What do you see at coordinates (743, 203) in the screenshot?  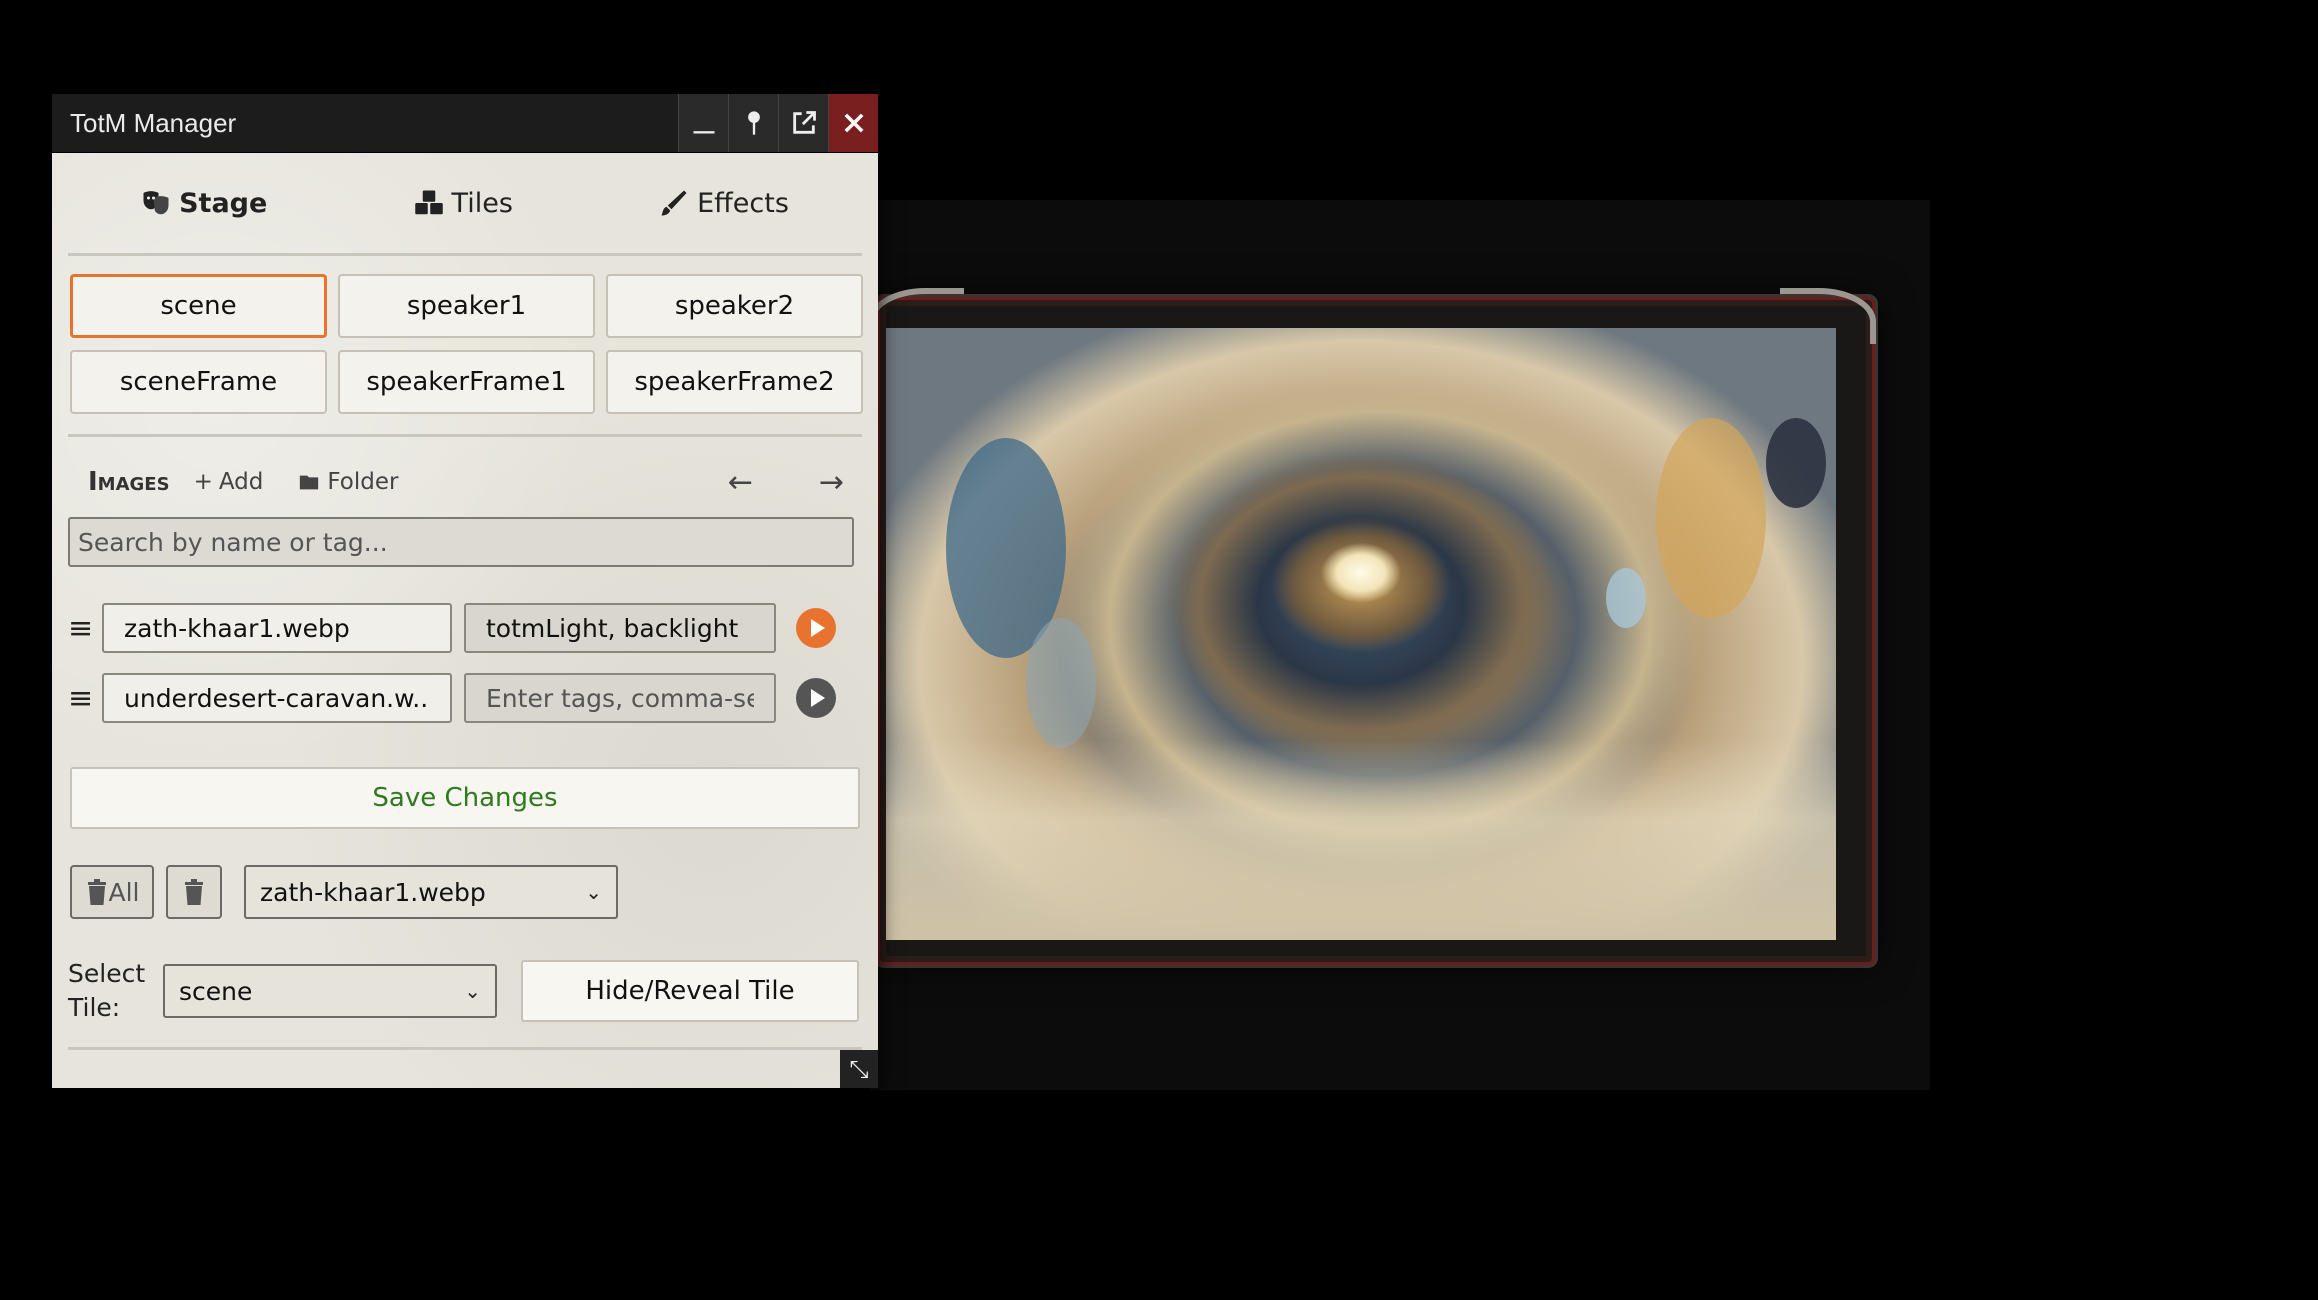 I see `tab-effects-label: Effects` at bounding box center [743, 203].